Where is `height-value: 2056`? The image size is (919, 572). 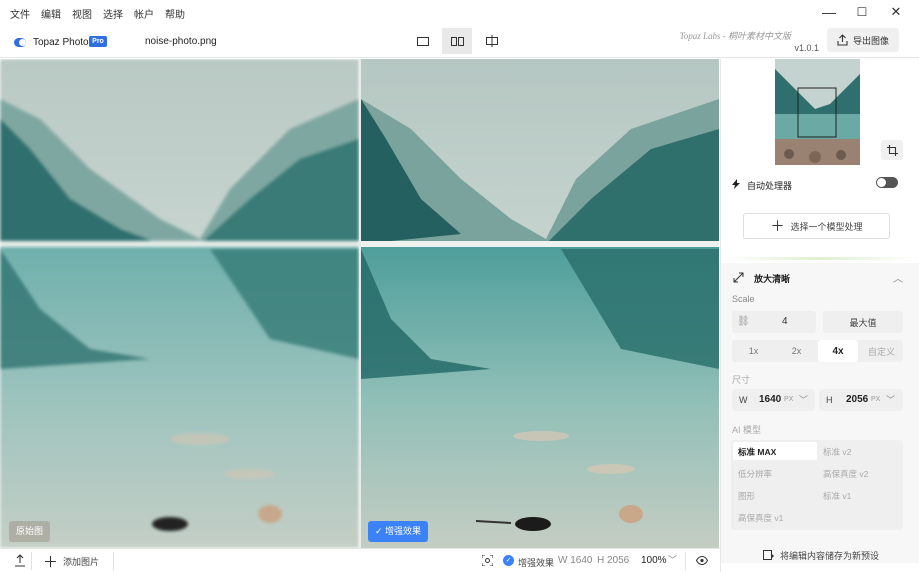
height-value: 2056 is located at coordinates (857, 399).